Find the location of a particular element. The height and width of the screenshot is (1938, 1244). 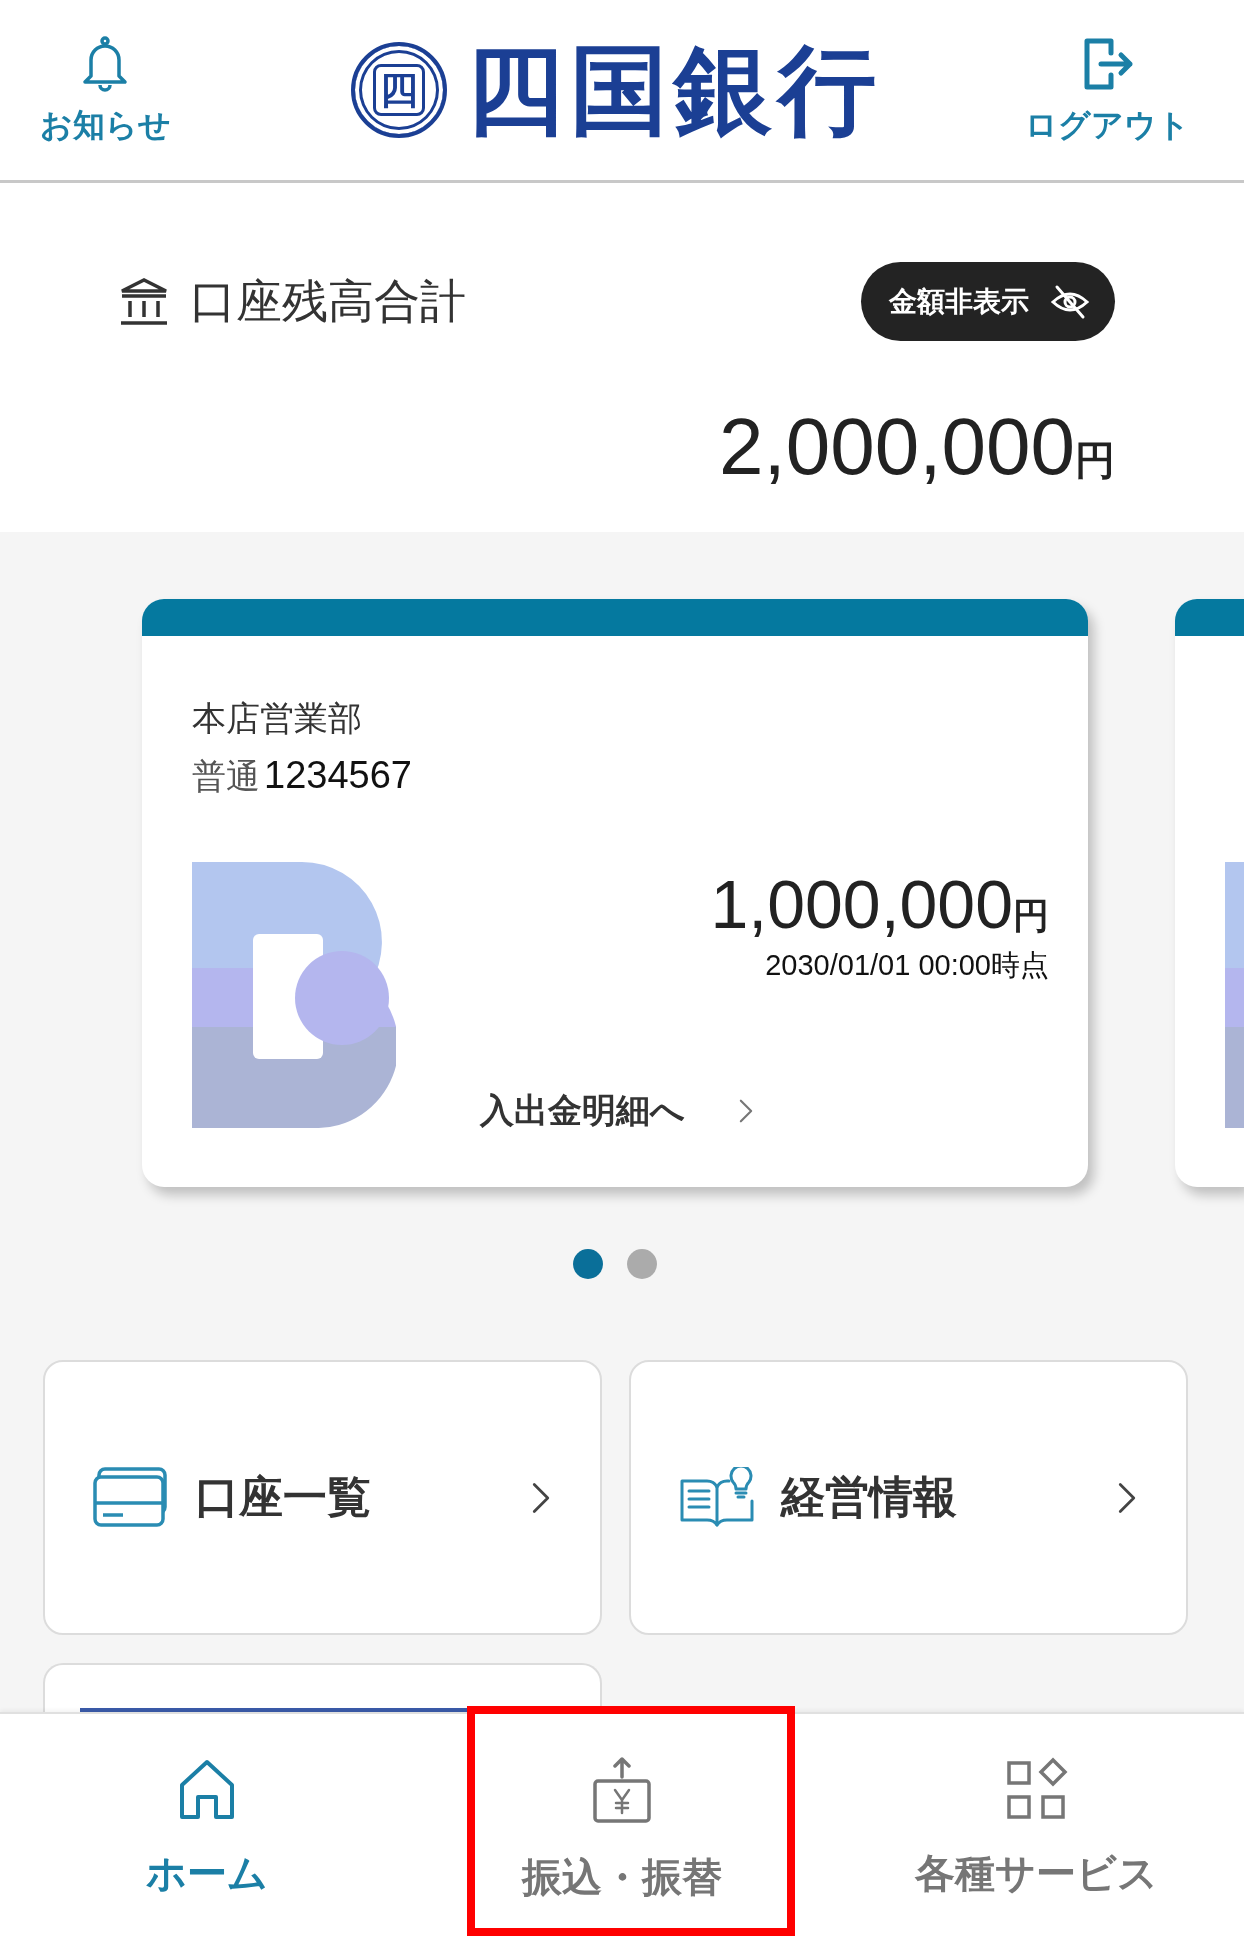

card-stack-icon is located at coordinates (131, 1497).